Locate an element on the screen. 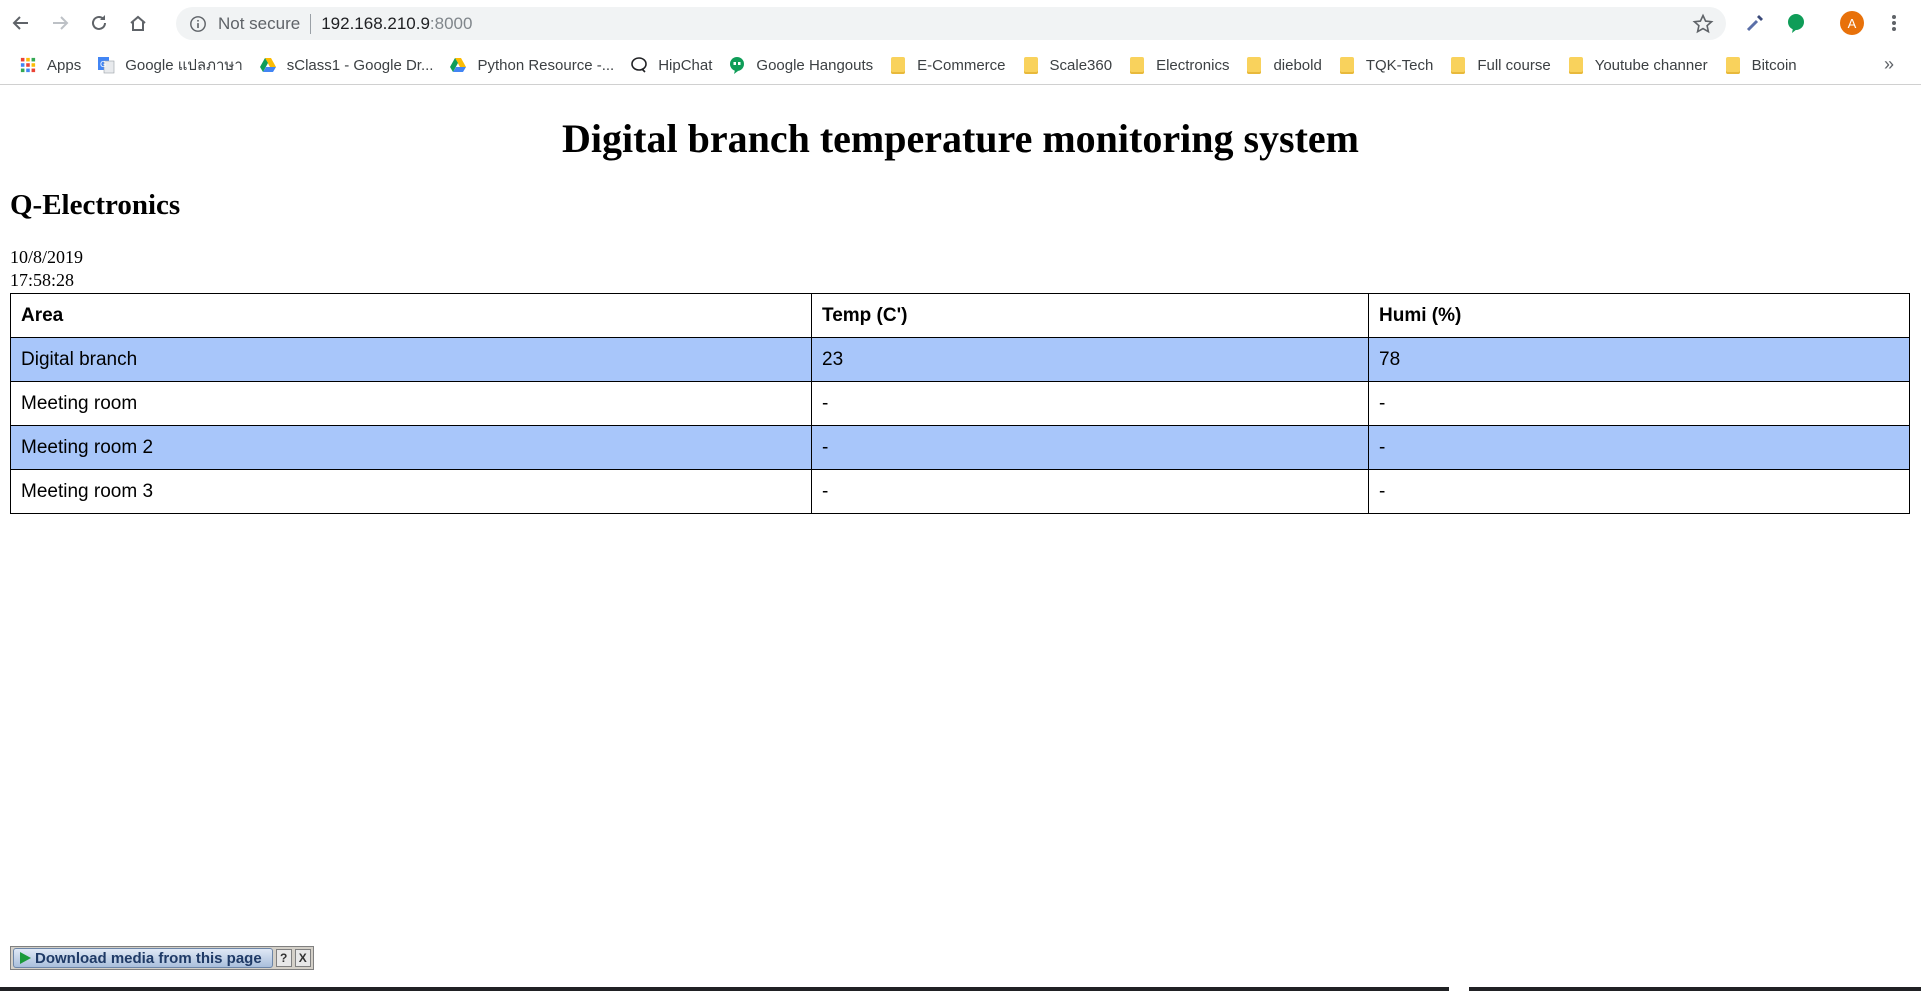  bookmark-star-icon is located at coordinates (1703, 24).